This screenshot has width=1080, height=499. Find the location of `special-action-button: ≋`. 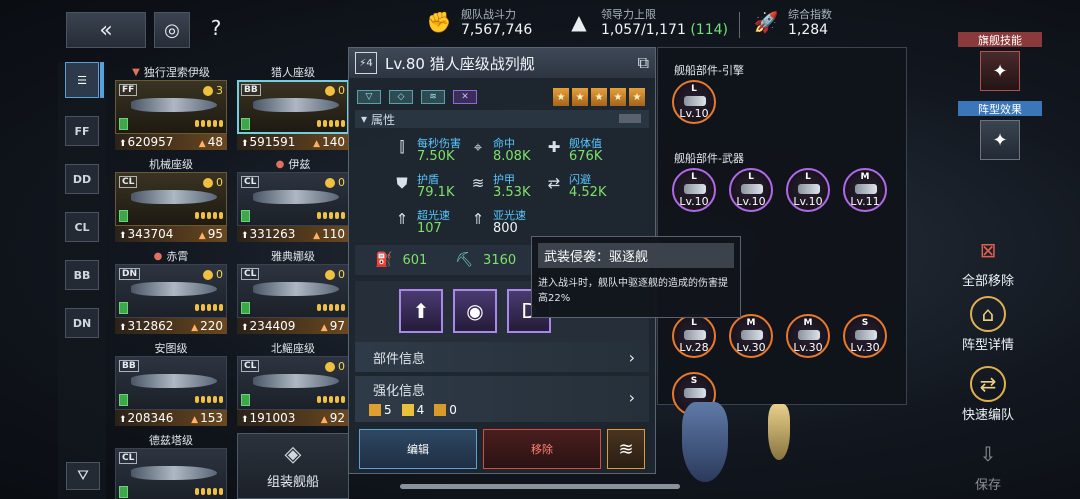

special-action-button: ≋ is located at coordinates (626, 449).